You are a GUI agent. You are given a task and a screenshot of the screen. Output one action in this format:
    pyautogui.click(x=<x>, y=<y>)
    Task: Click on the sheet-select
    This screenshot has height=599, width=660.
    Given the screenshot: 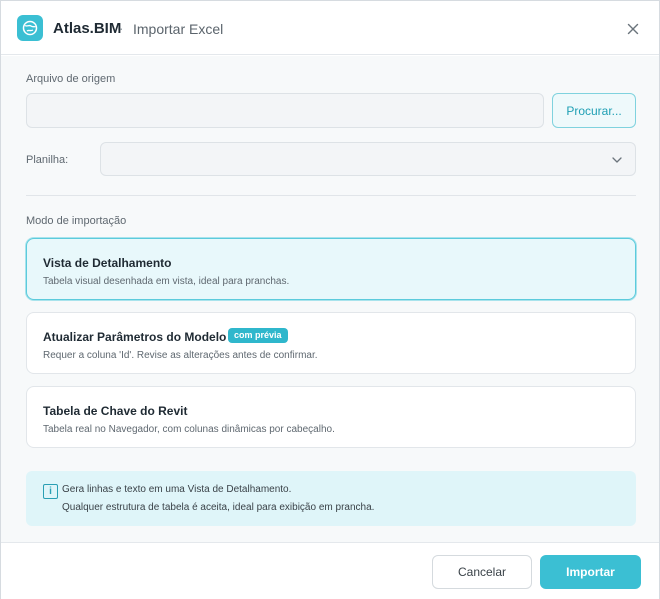 What is the action you would take?
    pyautogui.click(x=368, y=159)
    